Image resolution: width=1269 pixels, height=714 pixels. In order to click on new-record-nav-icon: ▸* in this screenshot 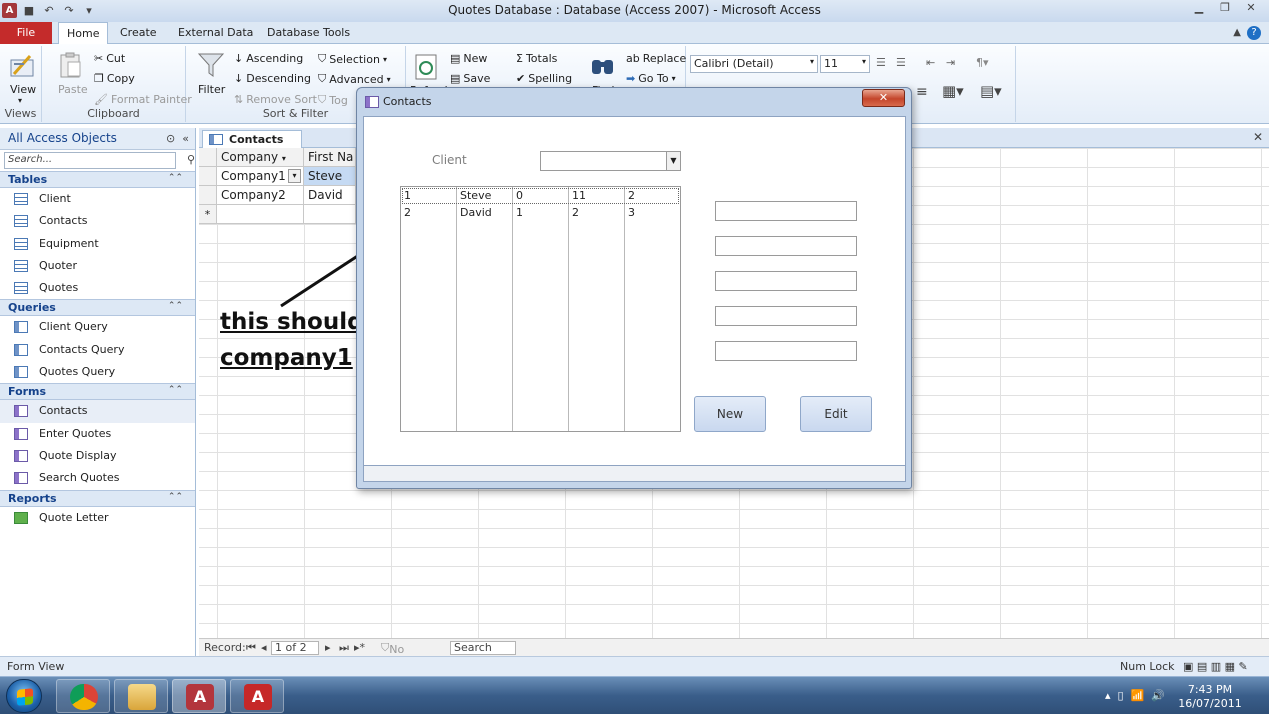, I will do `click(359, 647)`.